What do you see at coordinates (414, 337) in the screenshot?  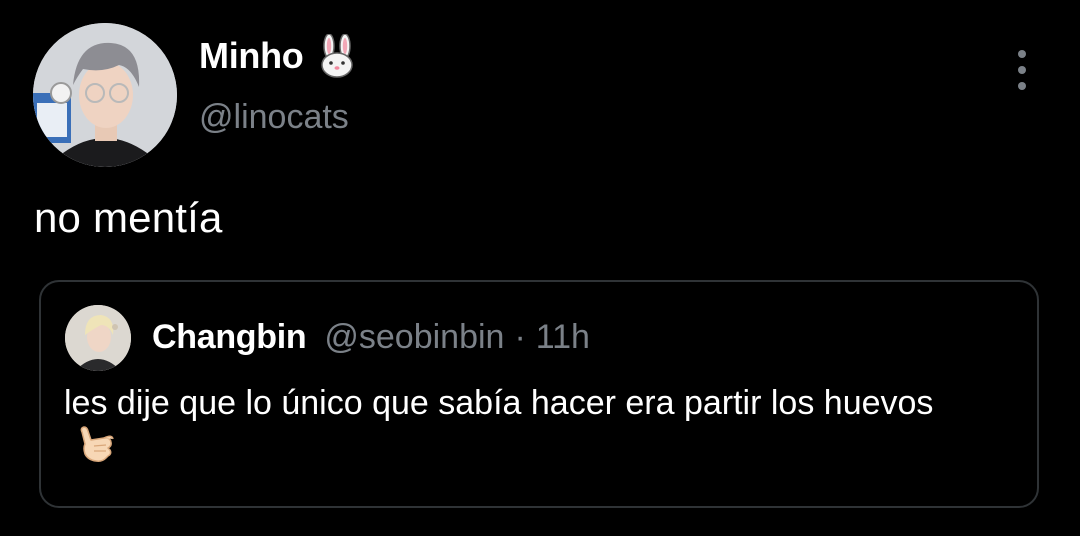 I see `quoted-author-handle: @seobinbin` at bounding box center [414, 337].